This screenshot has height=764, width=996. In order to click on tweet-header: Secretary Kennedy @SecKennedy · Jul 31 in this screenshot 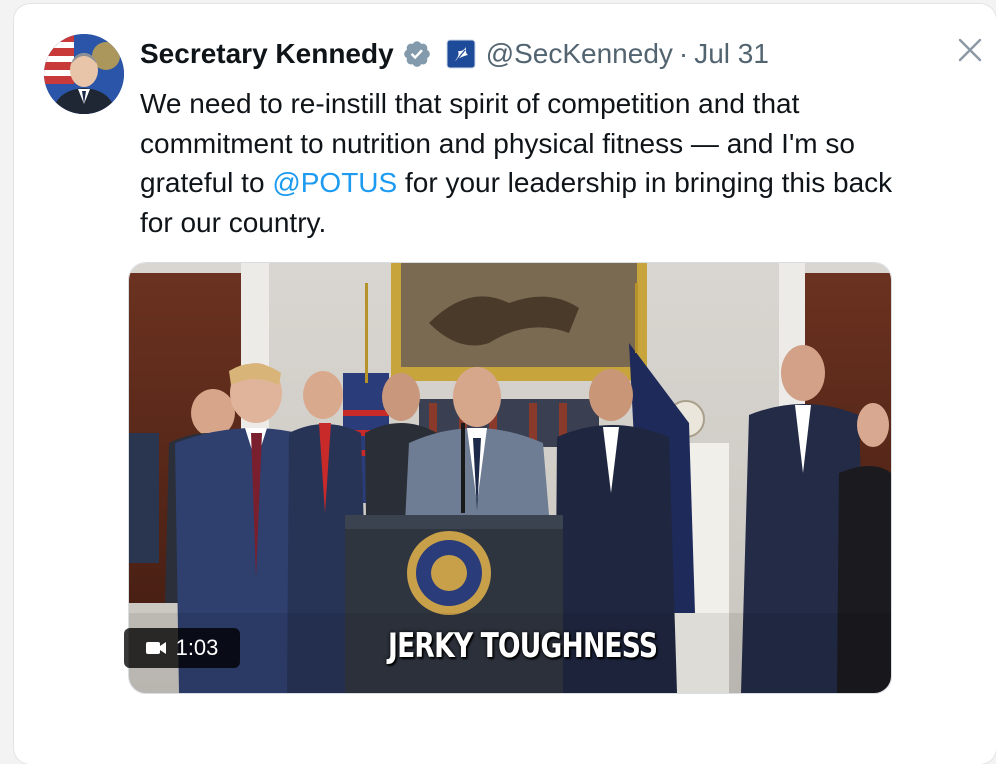, I will do `click(454, 54)`.